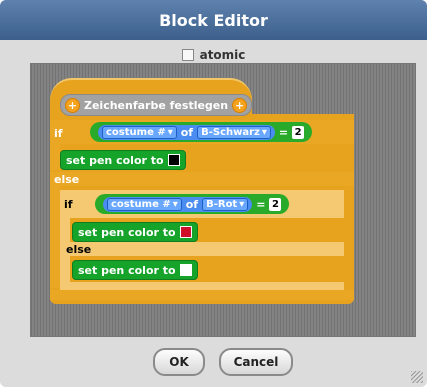 Image resolution: width=427 pixels, height=387 pixels. Describe the element at coordinates (141, 204) in the screenshot. I see `costume-label-inner: costume #` at that location.